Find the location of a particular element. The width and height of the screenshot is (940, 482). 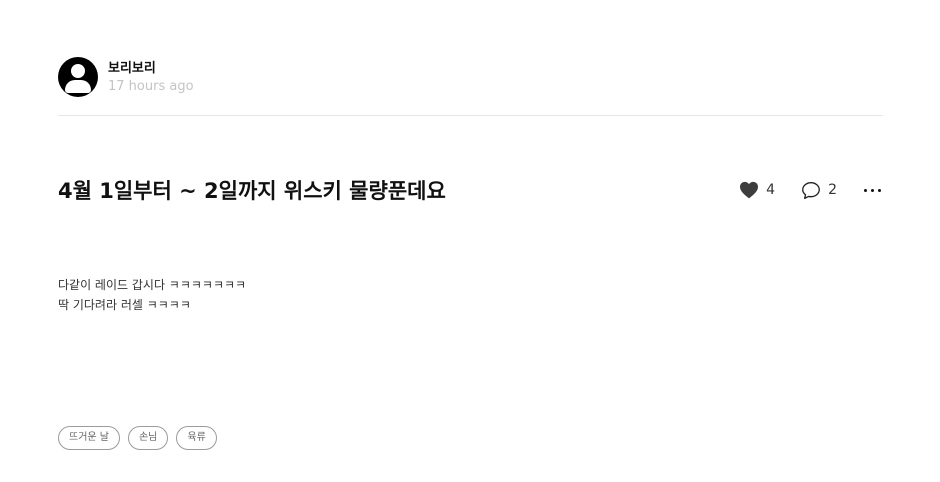

tag-list: 뜨거운 날 손님 육류 is located at coordinates (141, 438).